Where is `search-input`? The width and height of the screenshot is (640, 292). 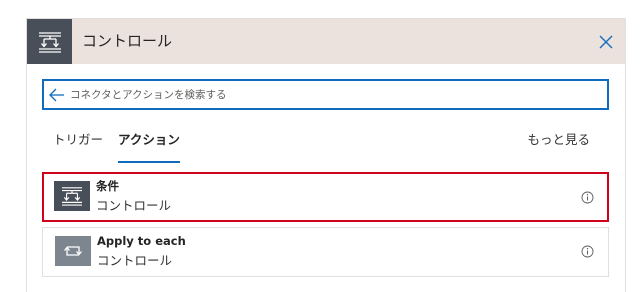
search-input is located at coordinates (330, 95).